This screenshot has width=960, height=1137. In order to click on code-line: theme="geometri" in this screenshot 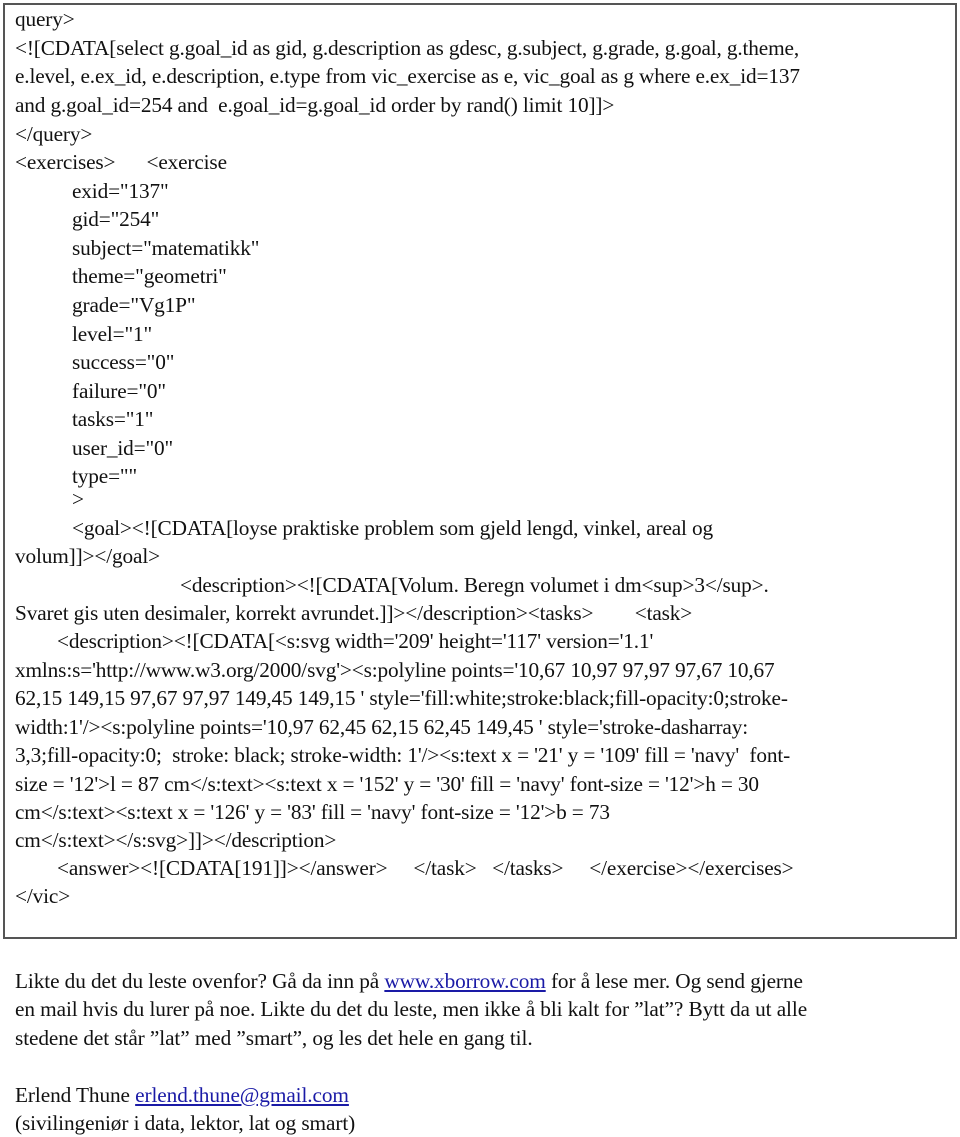, I will do `click(149, 276)`.